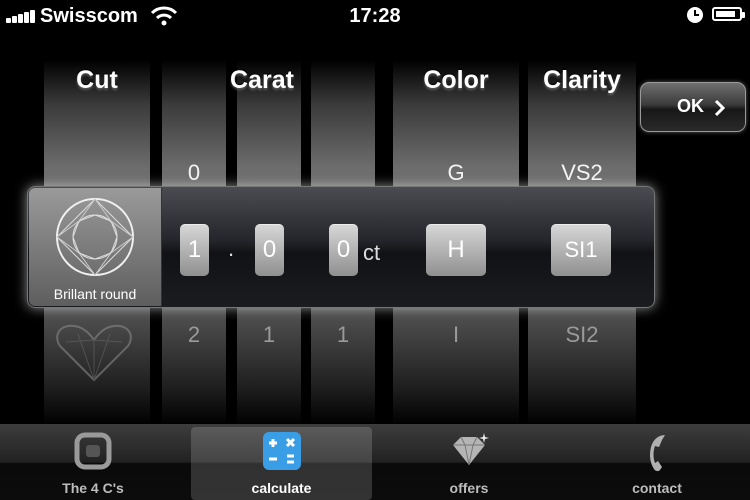 Image resolution: width=750 pixels, height=500 pixels. Describe the element at coordinates (231, 248) in the screenshot. I see `carat-decimal-point: .` at that location.